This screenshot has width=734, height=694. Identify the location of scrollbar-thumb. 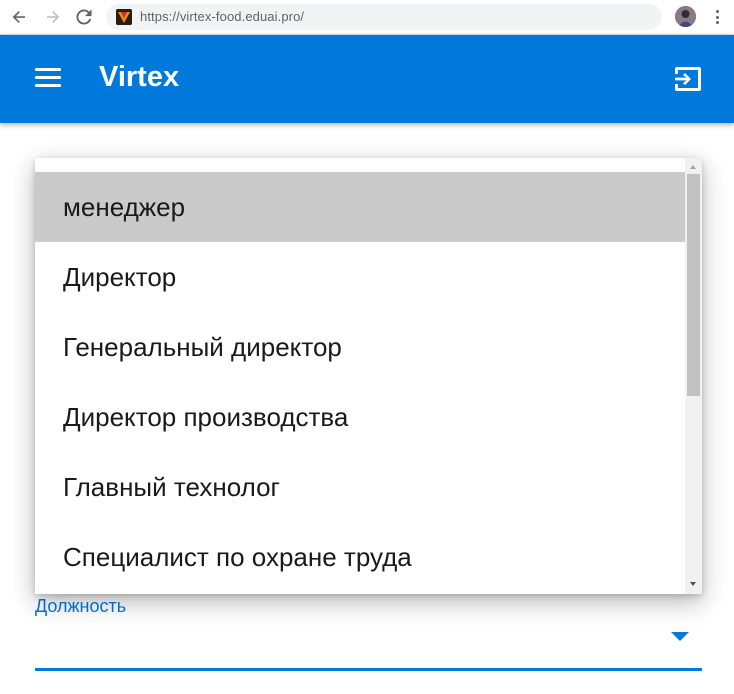
(693, 285).